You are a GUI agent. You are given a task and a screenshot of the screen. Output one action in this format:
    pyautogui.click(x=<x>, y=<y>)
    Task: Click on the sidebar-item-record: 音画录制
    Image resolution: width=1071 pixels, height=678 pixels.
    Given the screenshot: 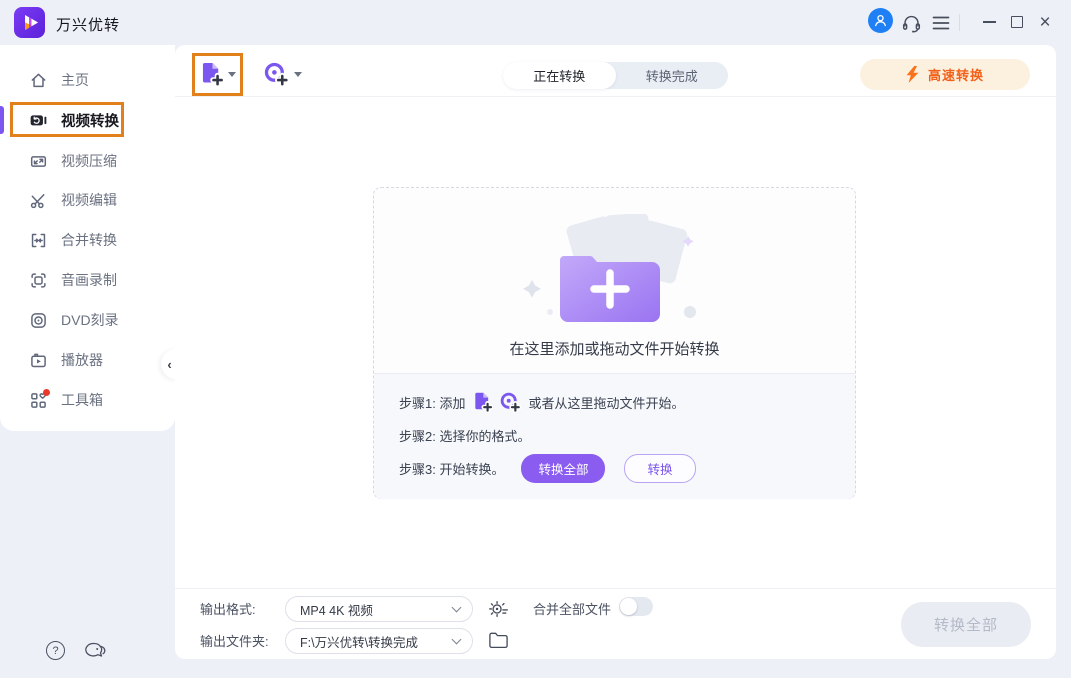 What is the action you would take?
    pyautogui.click(x=87, y=280)
    